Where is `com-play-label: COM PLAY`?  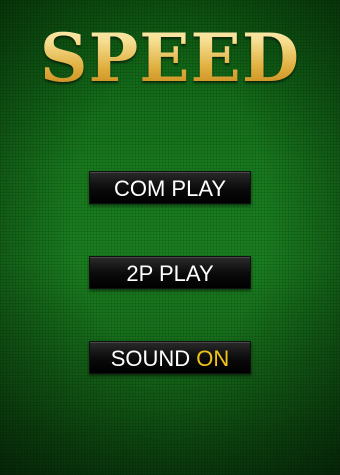 com-play-label: COM PLAY is located at coordinates (170, 188).